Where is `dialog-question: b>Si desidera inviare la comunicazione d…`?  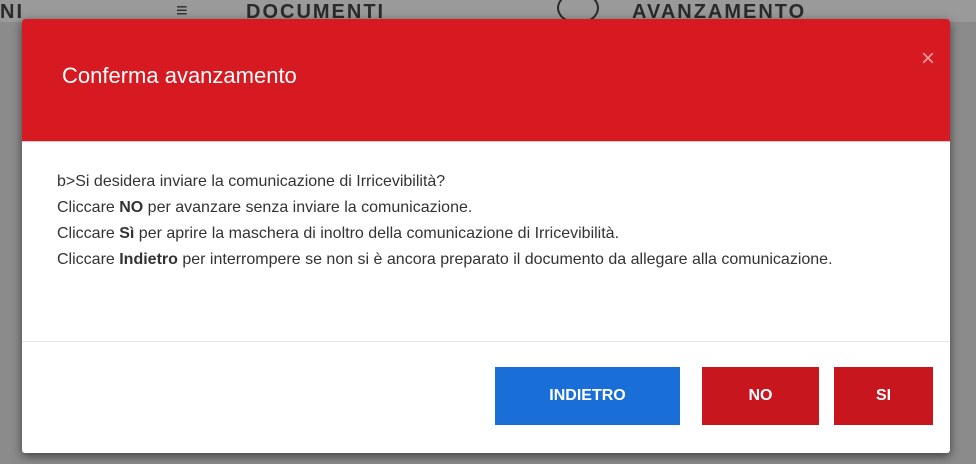 dialog-question: b>Si desidera inviare la comunicazione d… is located at coordinates (251, 181).